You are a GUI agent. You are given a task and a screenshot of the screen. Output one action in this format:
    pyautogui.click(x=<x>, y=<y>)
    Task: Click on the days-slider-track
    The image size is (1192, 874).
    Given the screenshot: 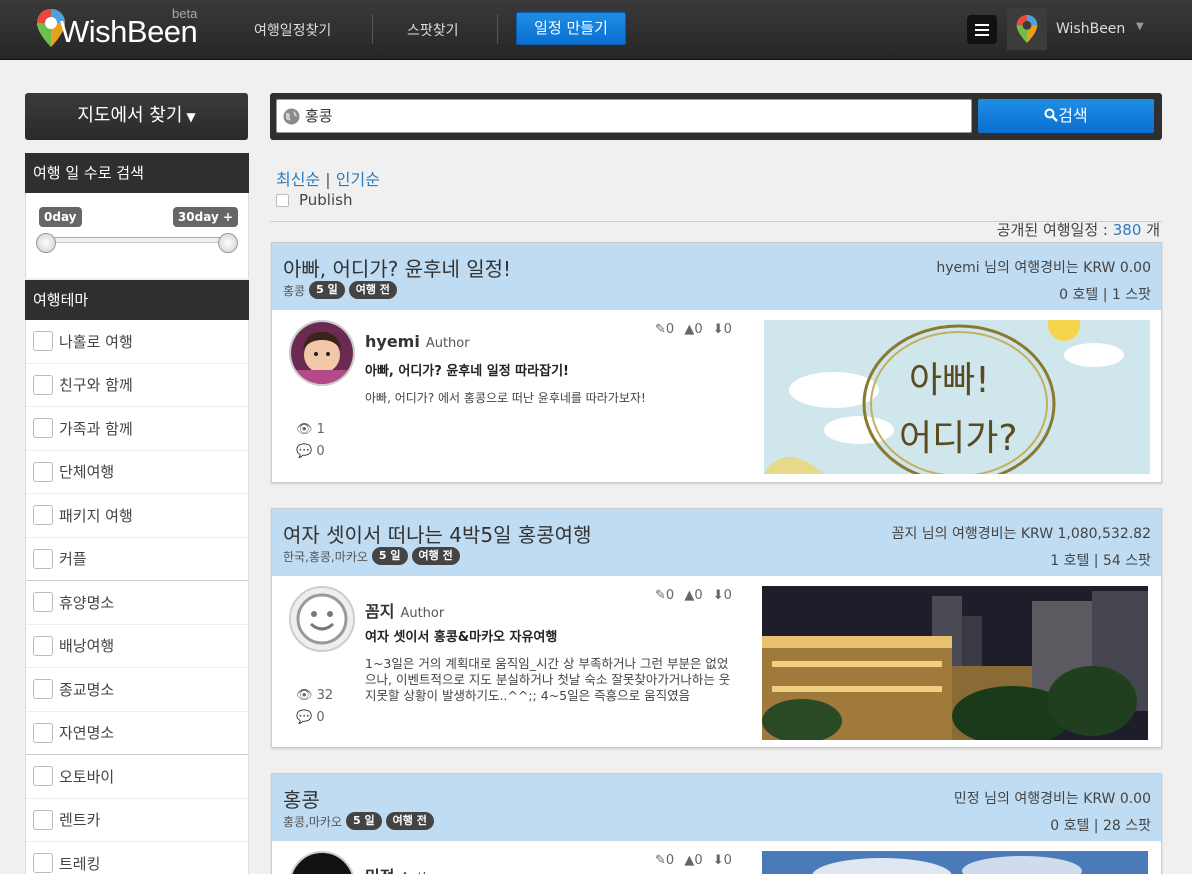 What is the action you would take?
    pyautogui.click(x=138, y=240)
    